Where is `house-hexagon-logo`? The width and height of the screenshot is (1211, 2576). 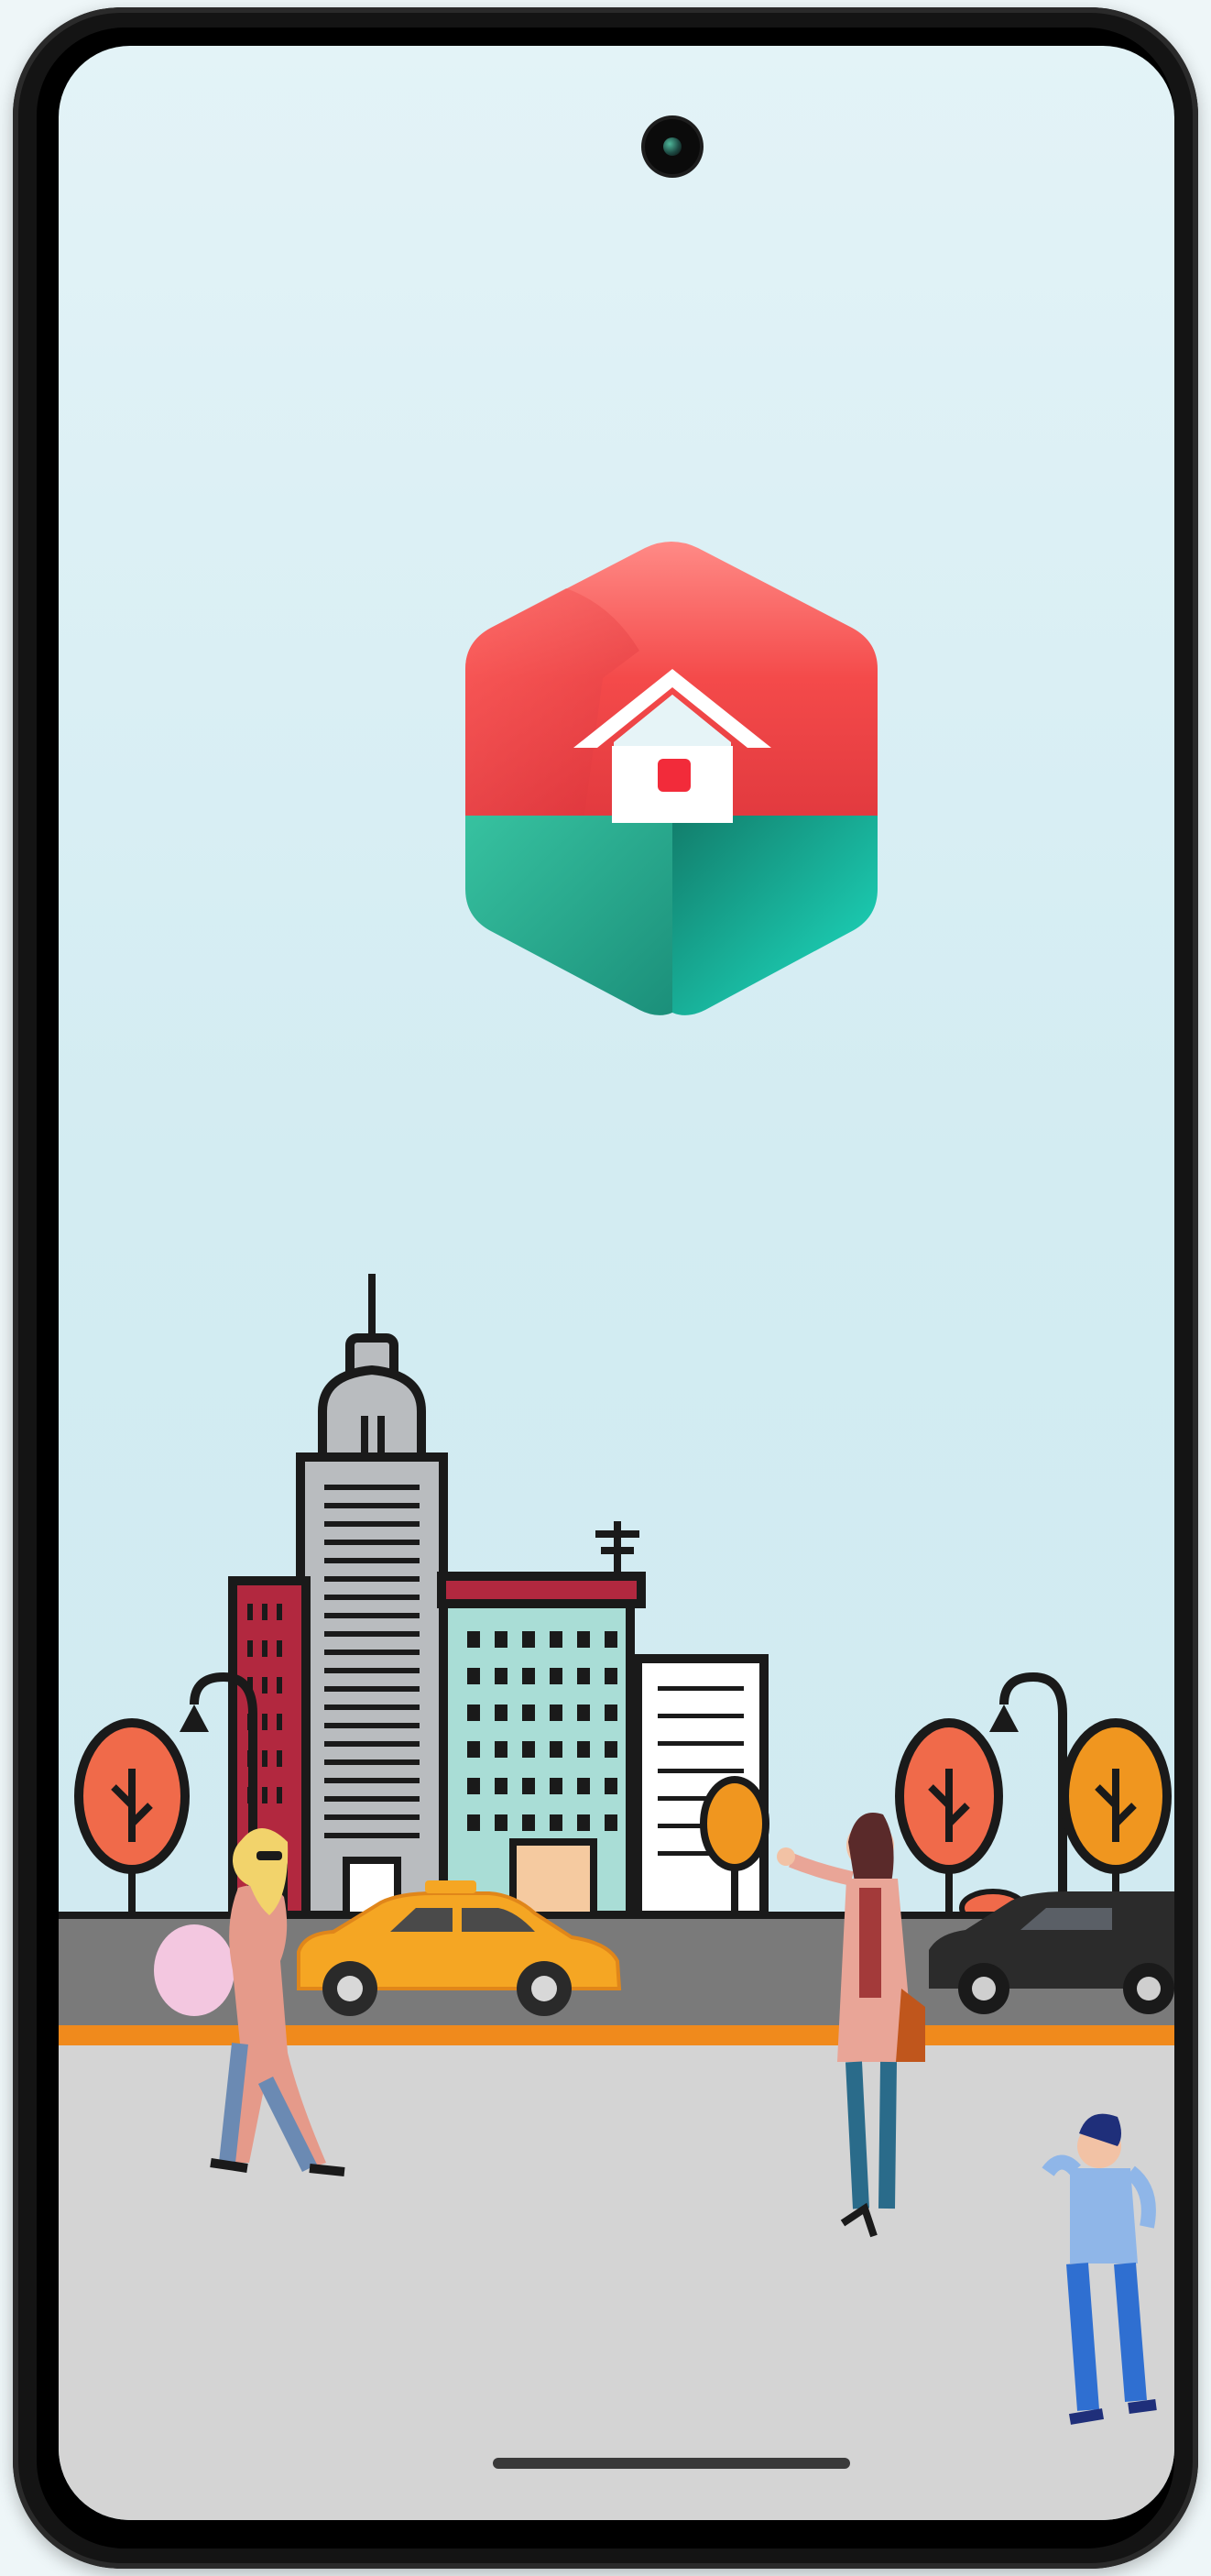
house-hexagon-logo is located at coordinates (671, 778).